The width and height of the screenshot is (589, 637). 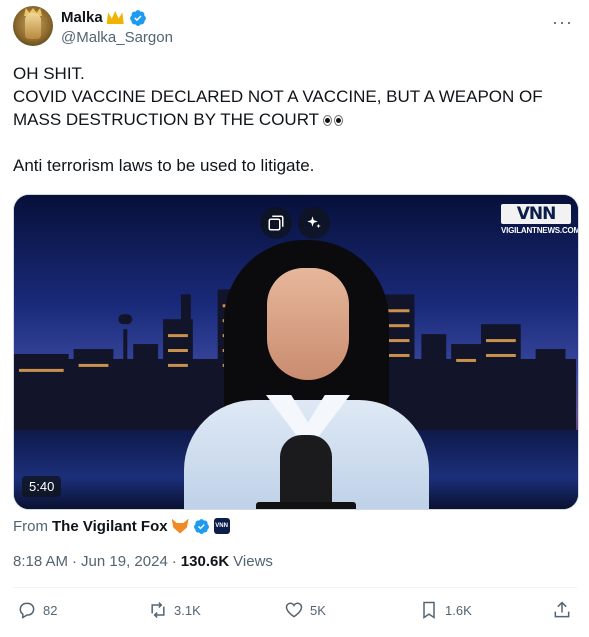 I want to click on eyes-emoji-icon, so click(x=333, y=120).